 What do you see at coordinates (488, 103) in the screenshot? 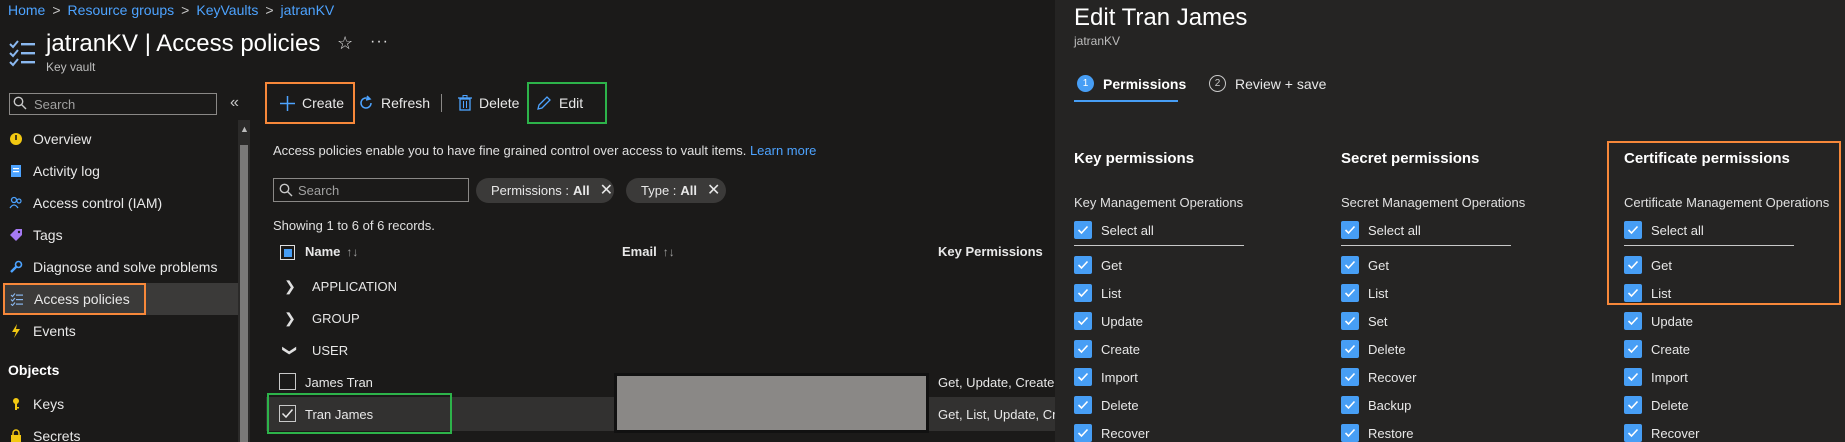
I see `delete-button: Delete` at bounding box center [488, 103].